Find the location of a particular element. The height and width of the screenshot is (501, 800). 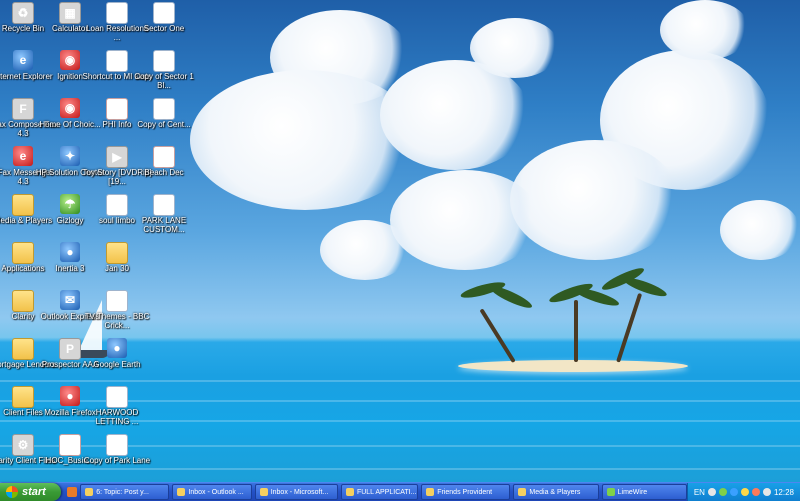

desktop-icon-copy-of-park-lane: X Copy of Park Lane is located at coordinates (117, 457).